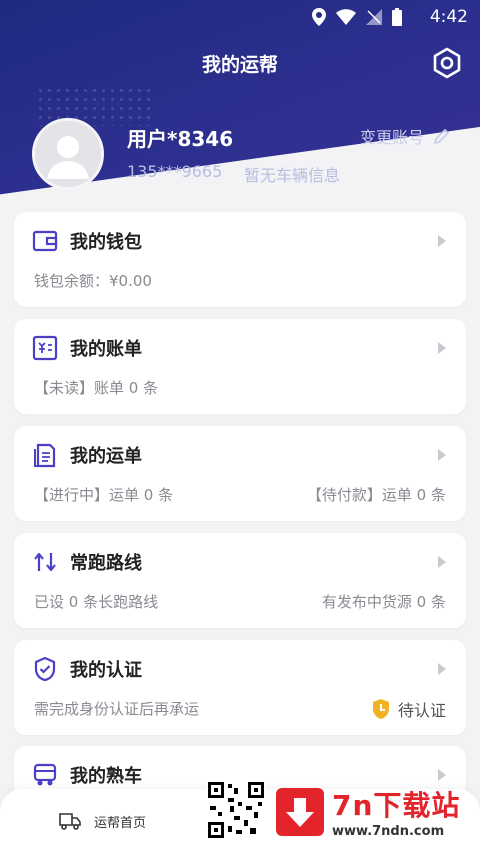 This screenshot has width=480, height=853. What do you see at coordinates (106, 563) in the screenshot?
I see `route-title: 常跑路线` at bounding box center [106, 563].